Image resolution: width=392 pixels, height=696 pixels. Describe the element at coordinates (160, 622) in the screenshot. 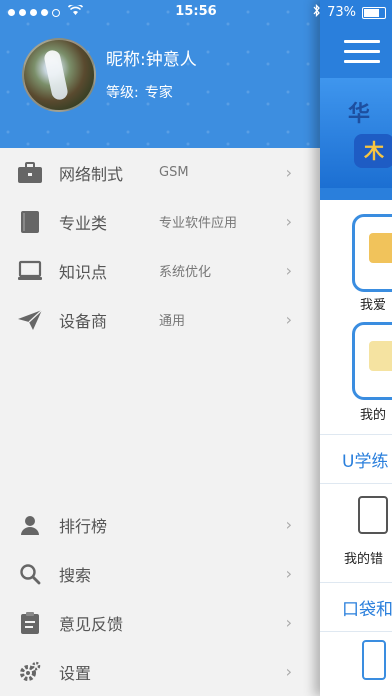

I see `menu-item-feedback: 意见反馈 ›` at that location.